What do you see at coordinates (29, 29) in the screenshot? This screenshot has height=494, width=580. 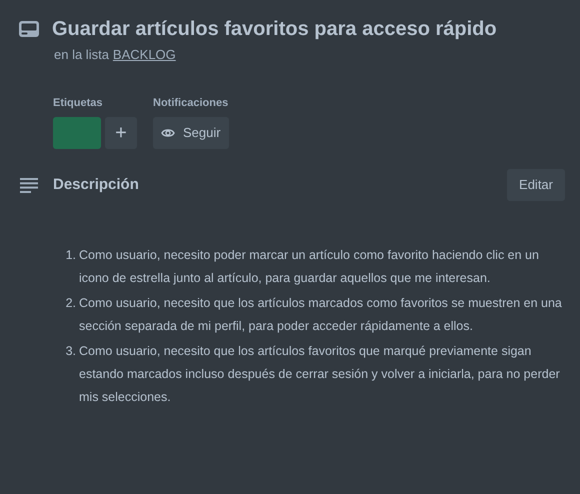 I see `card-icon` at bounding box center [29, 29].